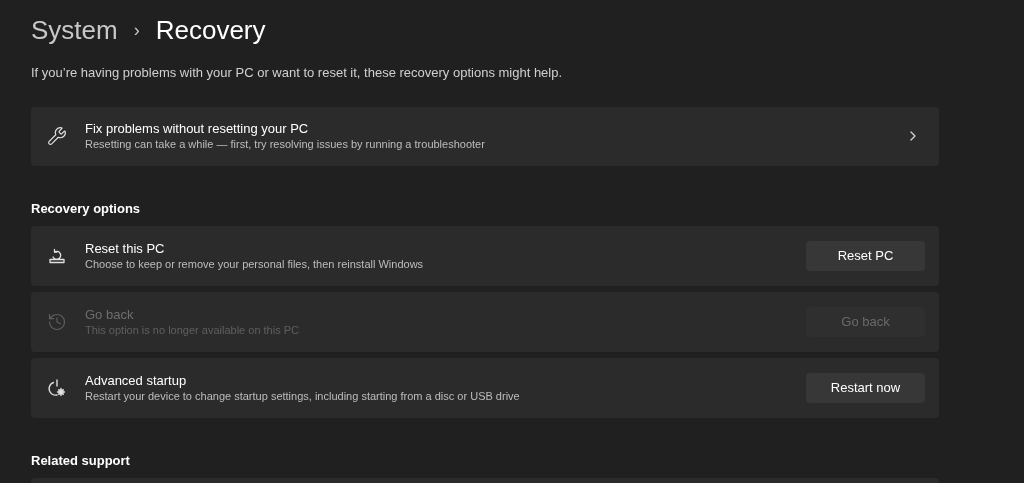 The height and width of the screenshot is (483, 1024). Describe the element at coordinates (865, 388) in the screenshot. I see `option-button: Restart now` at that location.